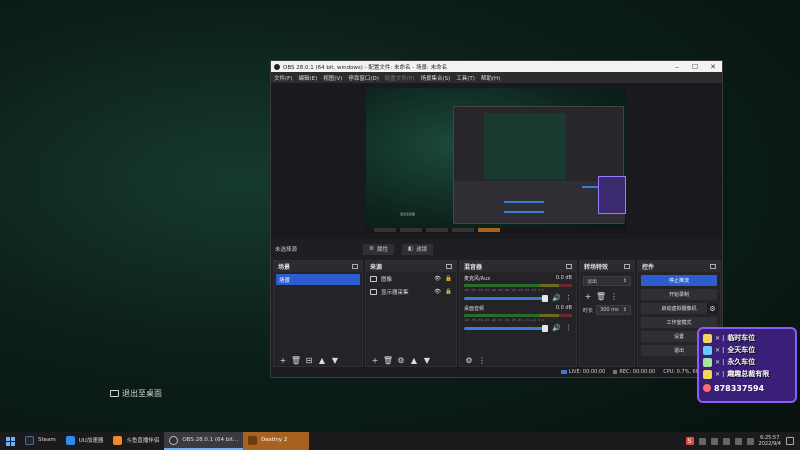 This screenshot has width=800, height=450. What do you see at coordinates (332, 78) in the screenshot?
I see `menu-view: 视图(V)` at bounding box center [332, 78].